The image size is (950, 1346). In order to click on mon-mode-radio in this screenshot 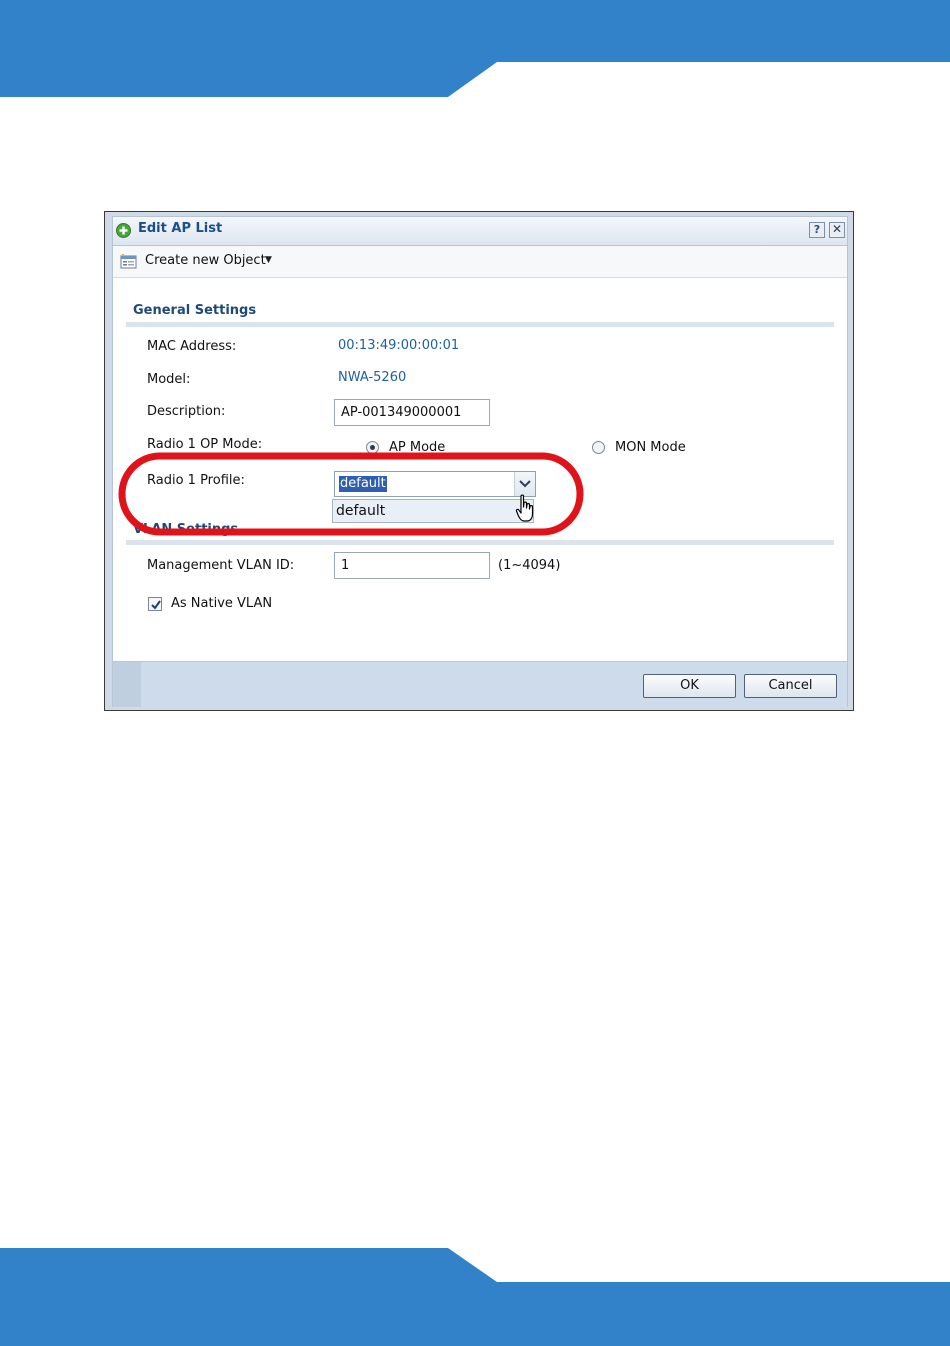, I will do `click(598, 447)`.